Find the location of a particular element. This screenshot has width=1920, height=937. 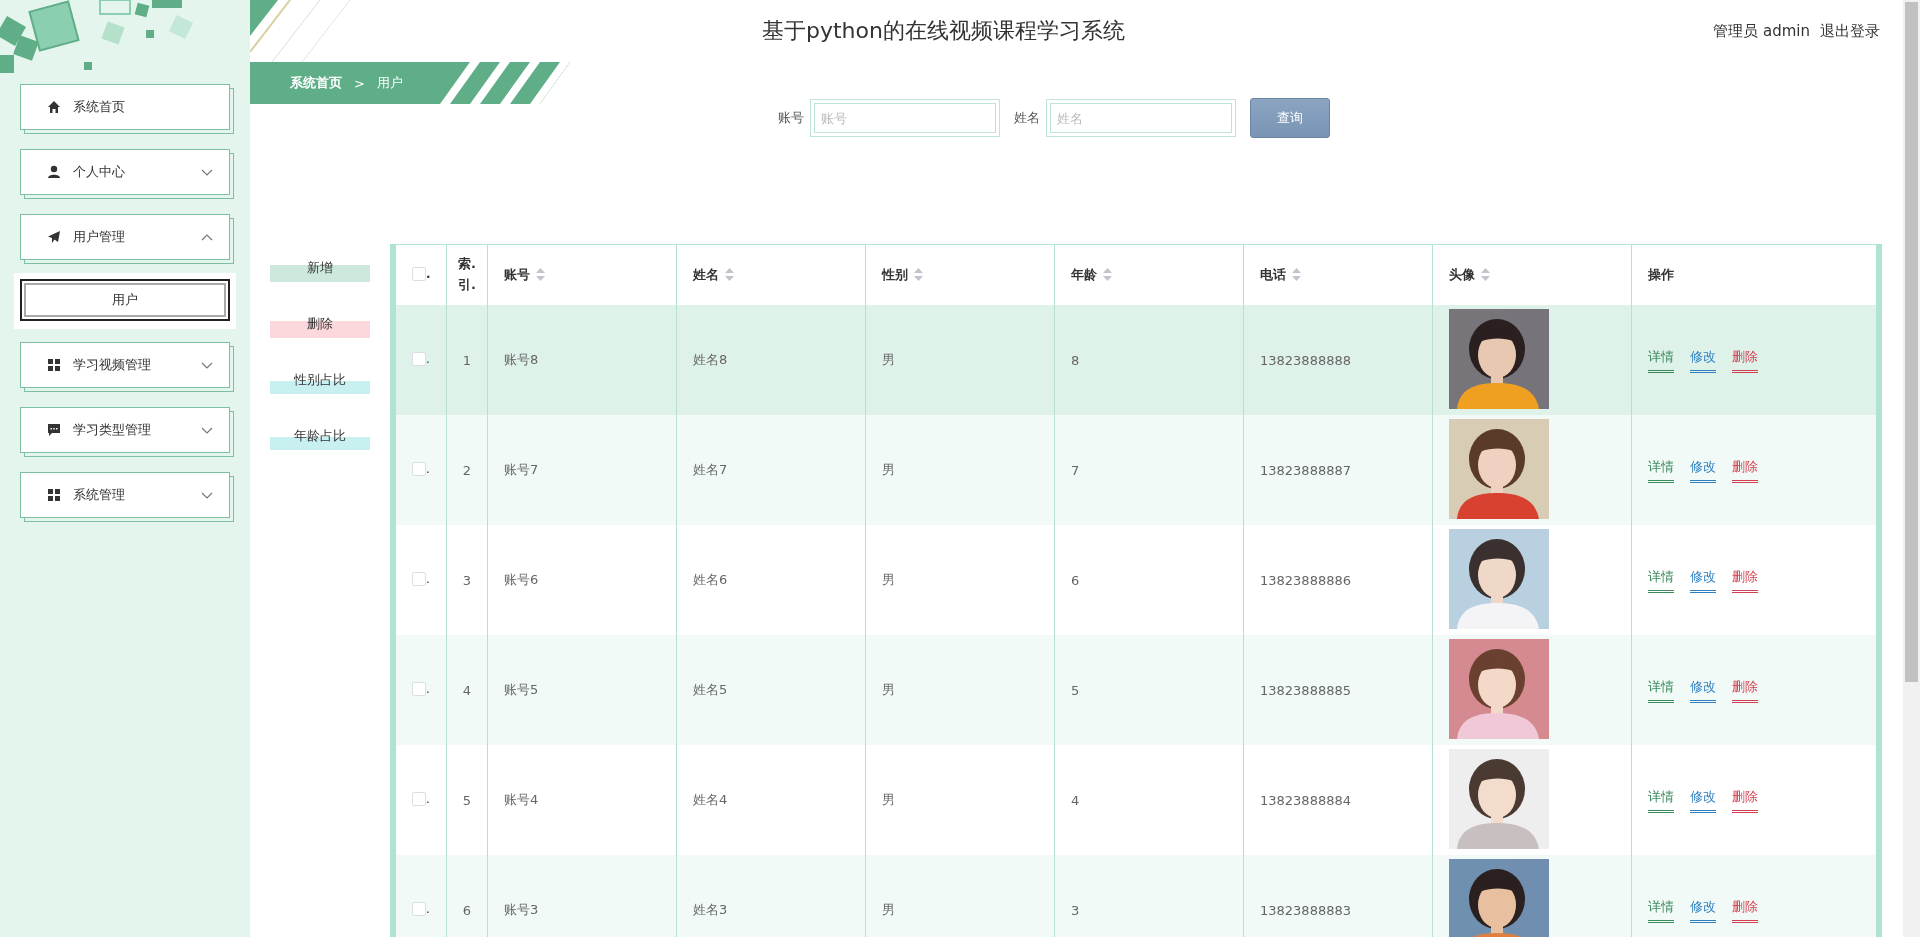

column-header: 头像 is located at coordinates (1462, 275).